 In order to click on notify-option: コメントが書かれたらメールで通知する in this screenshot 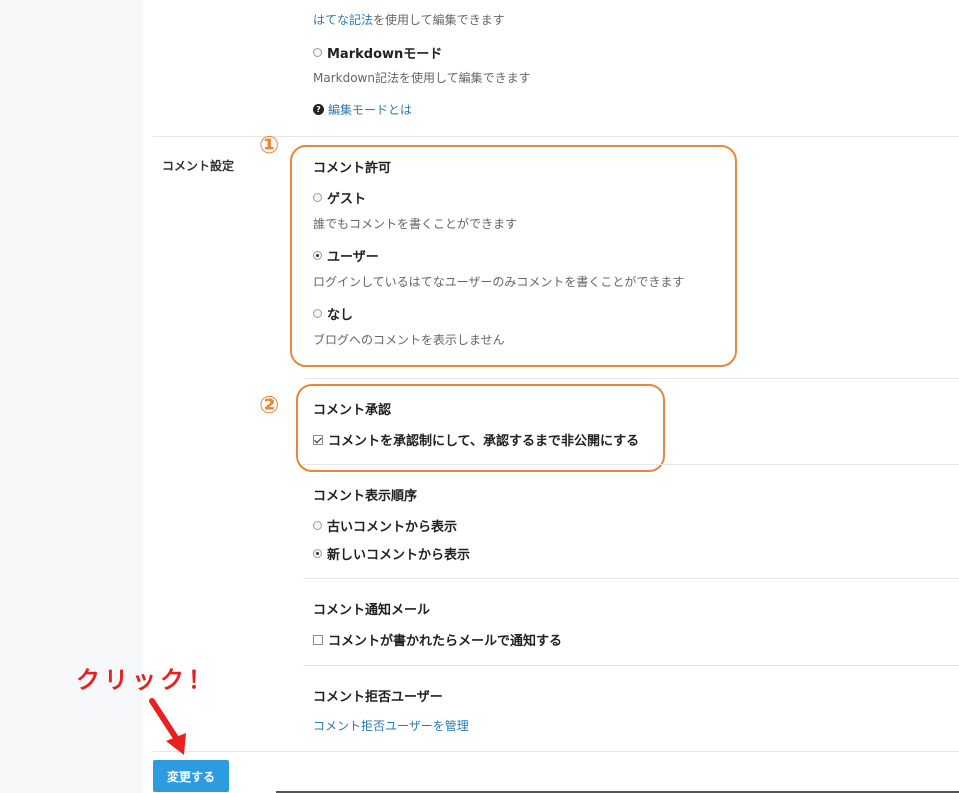, I will do `click(437, 639)`.